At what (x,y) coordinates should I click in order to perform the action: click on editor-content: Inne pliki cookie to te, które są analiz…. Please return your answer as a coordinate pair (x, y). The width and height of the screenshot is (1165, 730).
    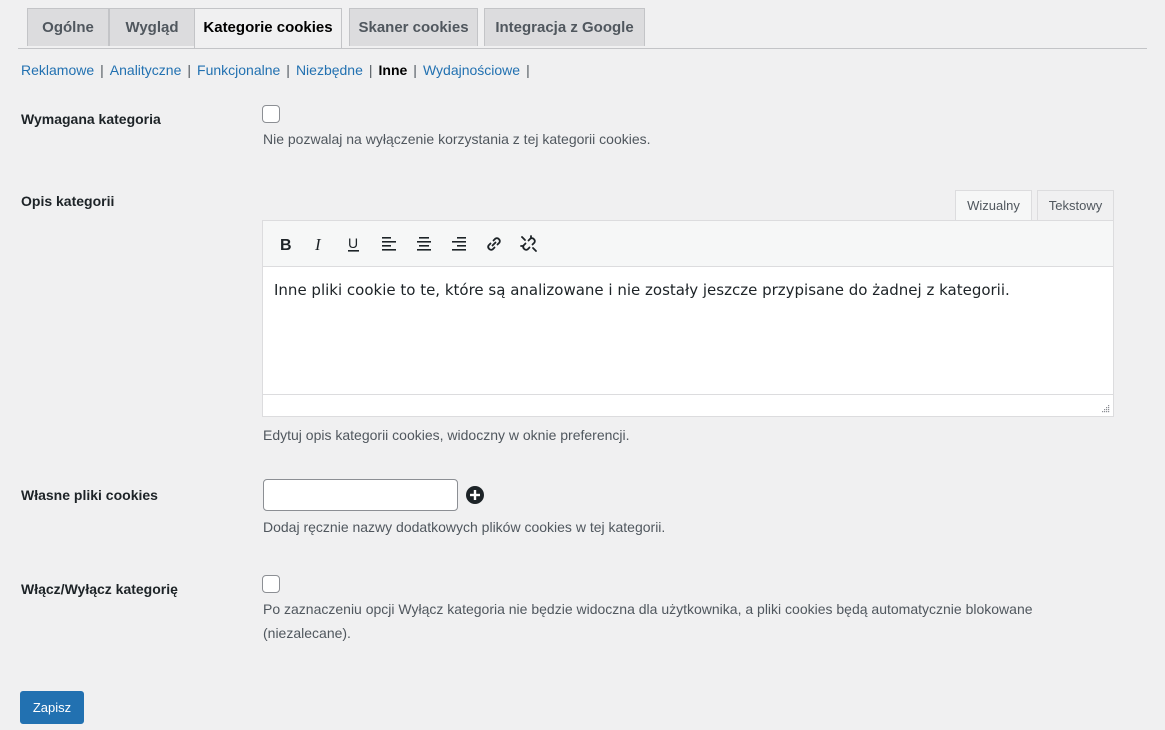
    Looking at the image, I should click on (642, 290).